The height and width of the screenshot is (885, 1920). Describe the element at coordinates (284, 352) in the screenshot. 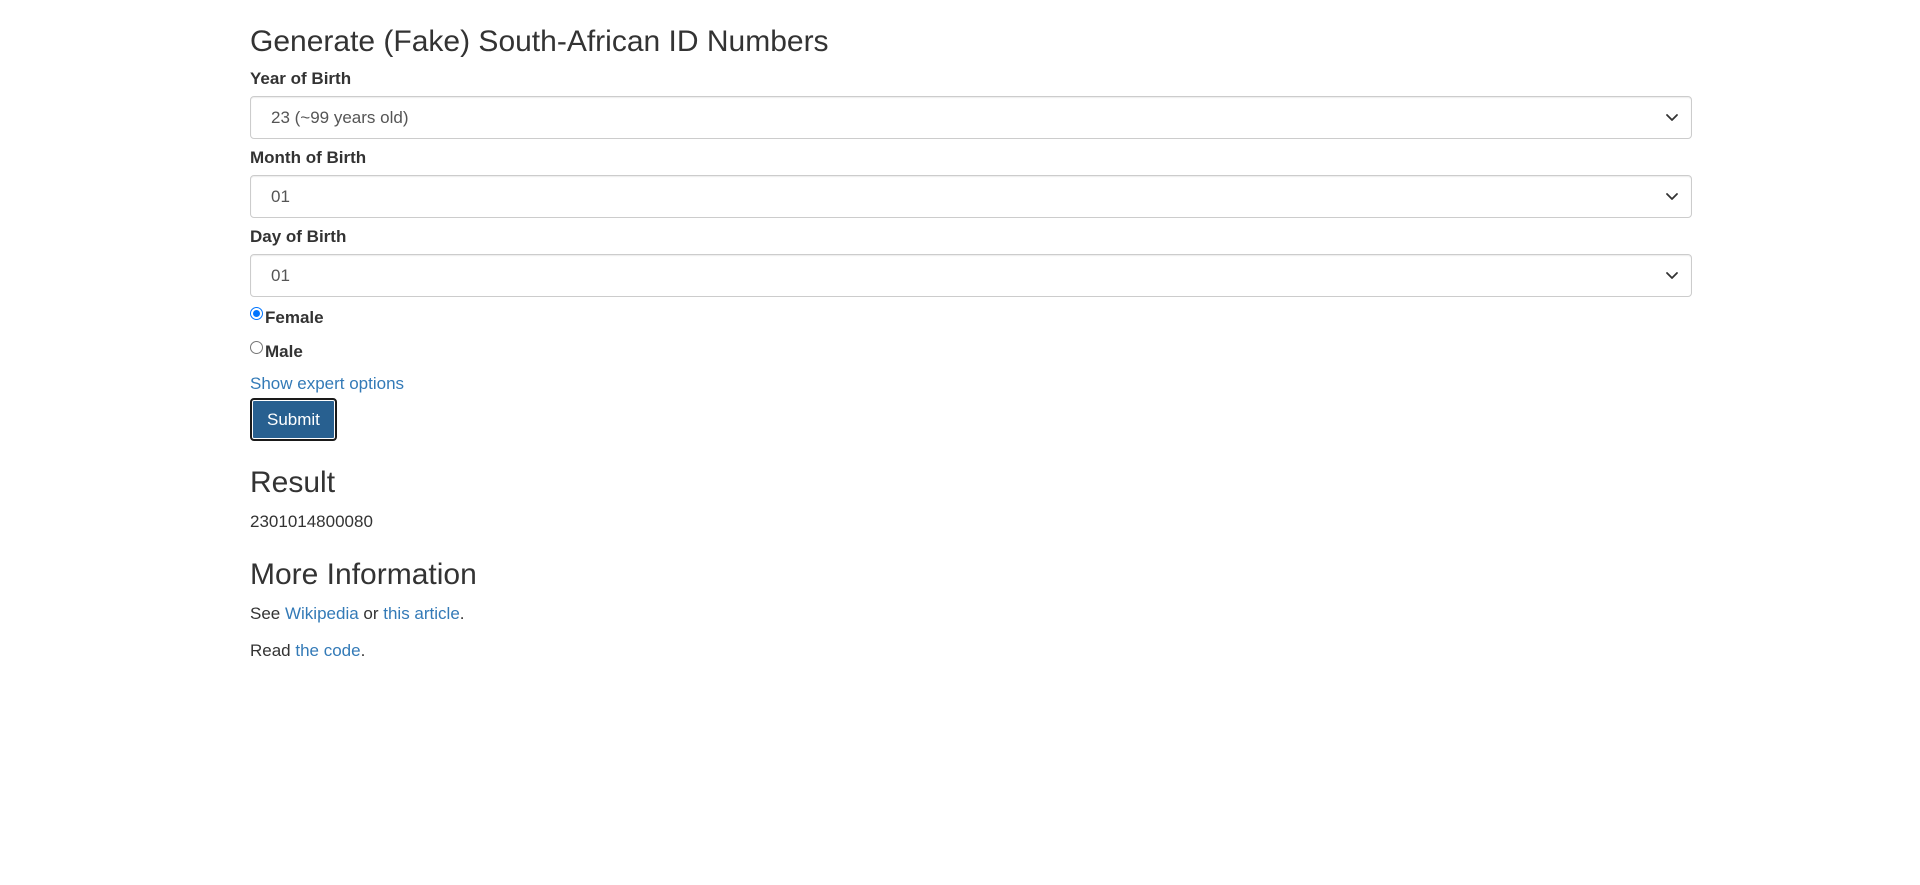

I see `male-radio-label: Male` at that location.